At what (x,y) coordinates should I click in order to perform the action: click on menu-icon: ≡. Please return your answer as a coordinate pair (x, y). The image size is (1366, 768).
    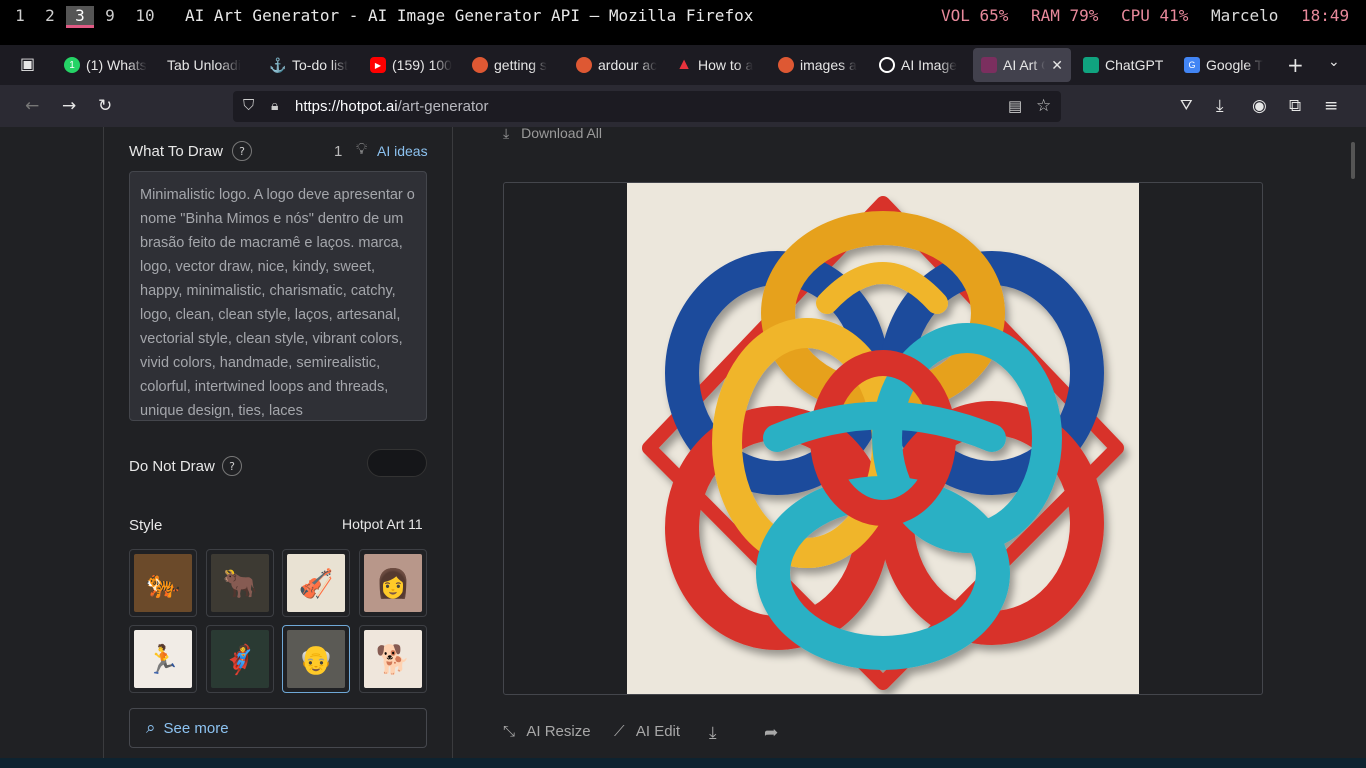
    Looking at the image, I should click on (1331, 106).